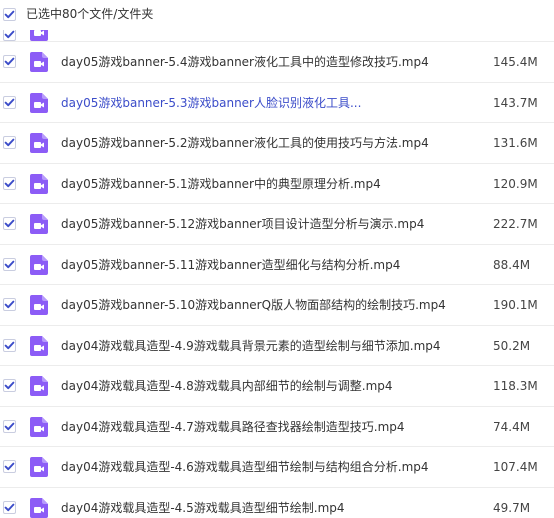 Image resolution: width=554 pixels, height=518 pixels. What do you see at coordinates (515, 386) in the screenshot?
I see `file-size: 118.3M` at bounding box center [515, 386].